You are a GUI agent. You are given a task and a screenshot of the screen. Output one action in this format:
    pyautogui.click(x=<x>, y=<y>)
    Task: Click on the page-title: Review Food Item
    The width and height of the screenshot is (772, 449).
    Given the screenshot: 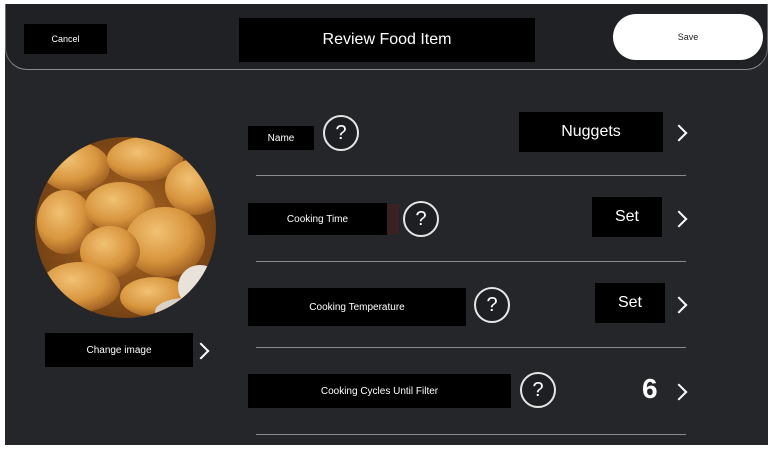 What is the action you would take?
    pyautogui.click(x=387, y=40)
    